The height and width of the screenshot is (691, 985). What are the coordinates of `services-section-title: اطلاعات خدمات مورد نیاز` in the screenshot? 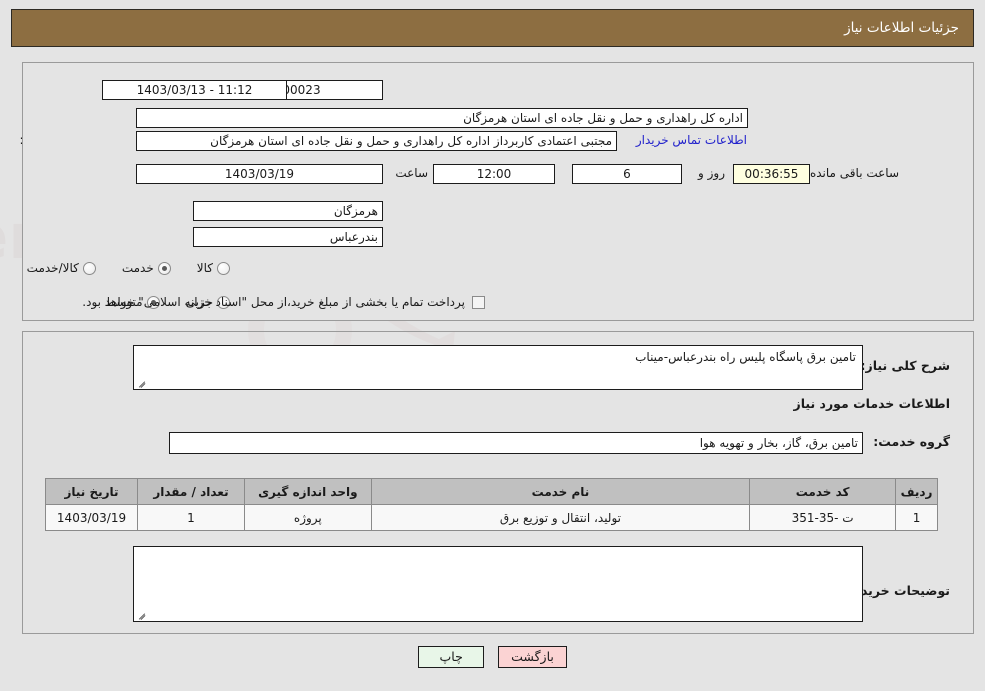 It's located at (872, 403).